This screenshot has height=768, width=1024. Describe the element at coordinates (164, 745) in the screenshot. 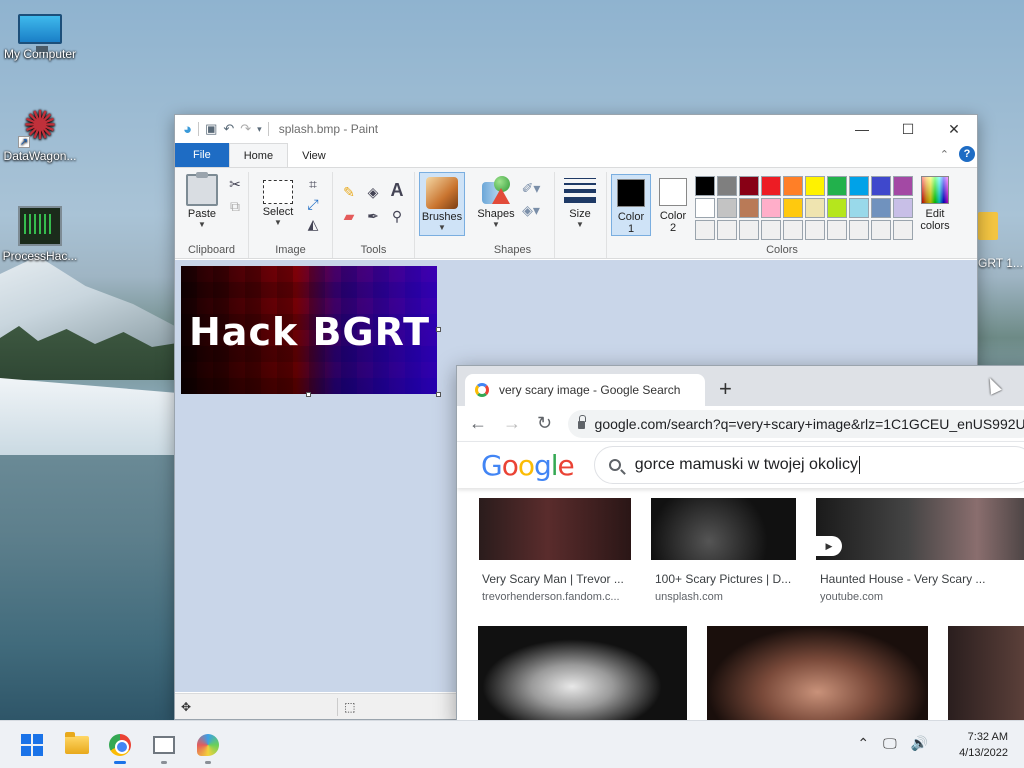

I see `taskbar-process-hacker` at that location.